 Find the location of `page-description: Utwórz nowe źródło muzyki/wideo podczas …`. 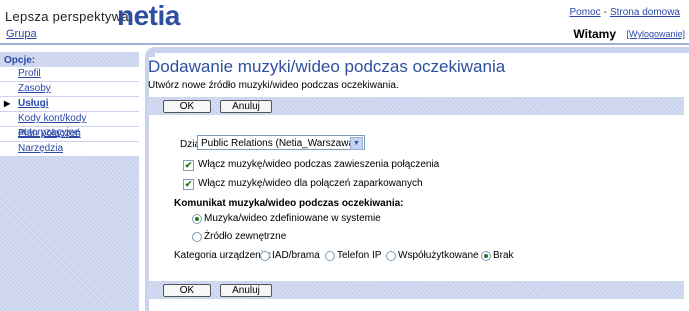

page-description: Utwórz nowe źródło muzyki/wideo podczas … is located at coordinates (273, 85).